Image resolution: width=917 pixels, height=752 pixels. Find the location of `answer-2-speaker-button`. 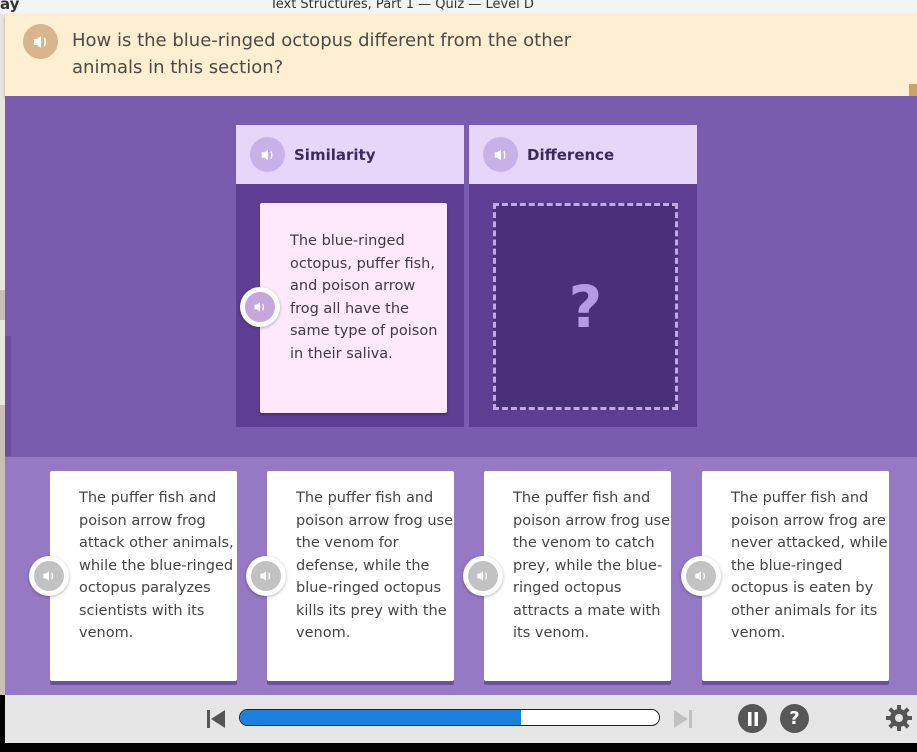

answer-2-speaker-button is located at coordinates (266, 576).